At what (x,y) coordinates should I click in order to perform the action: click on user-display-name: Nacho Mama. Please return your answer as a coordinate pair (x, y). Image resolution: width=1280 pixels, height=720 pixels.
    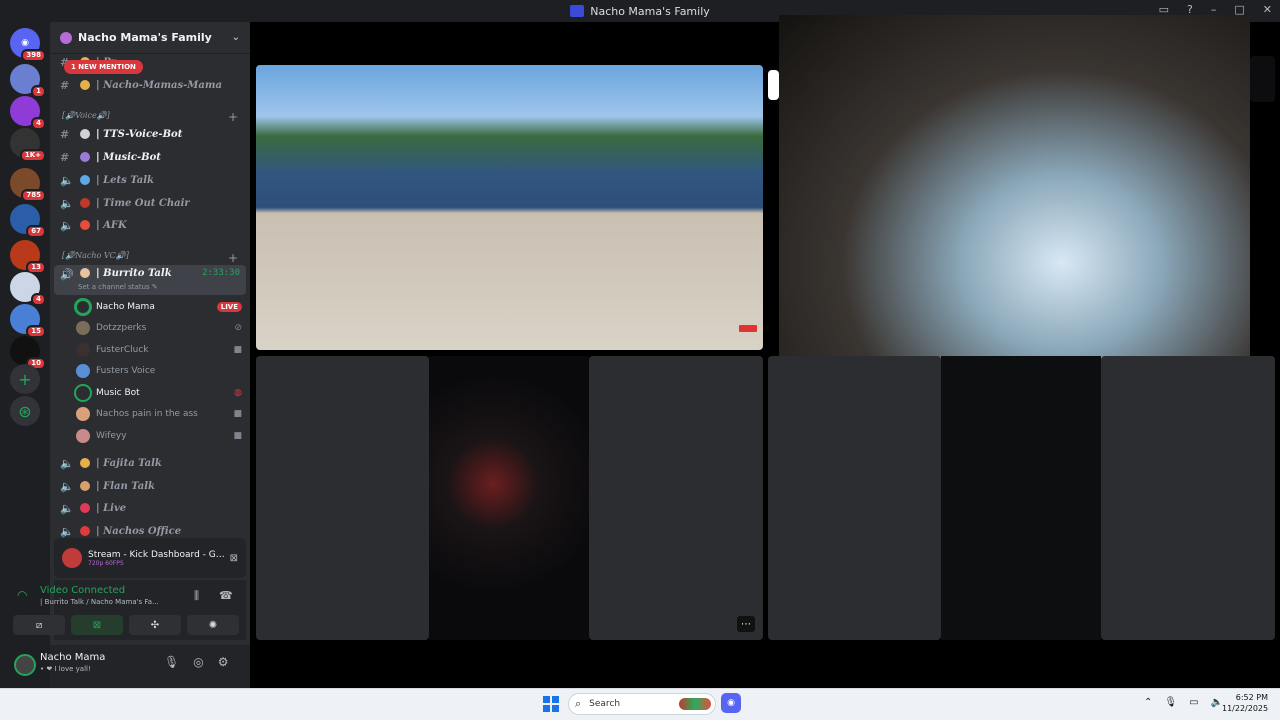
    Looking at the image, I should click on (72, 657).